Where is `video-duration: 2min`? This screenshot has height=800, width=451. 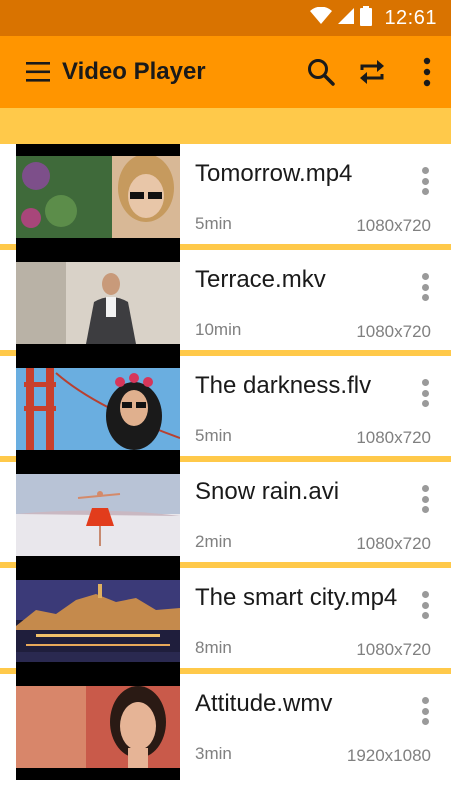 video-duration: 2min is located at coordinates (213, 541).